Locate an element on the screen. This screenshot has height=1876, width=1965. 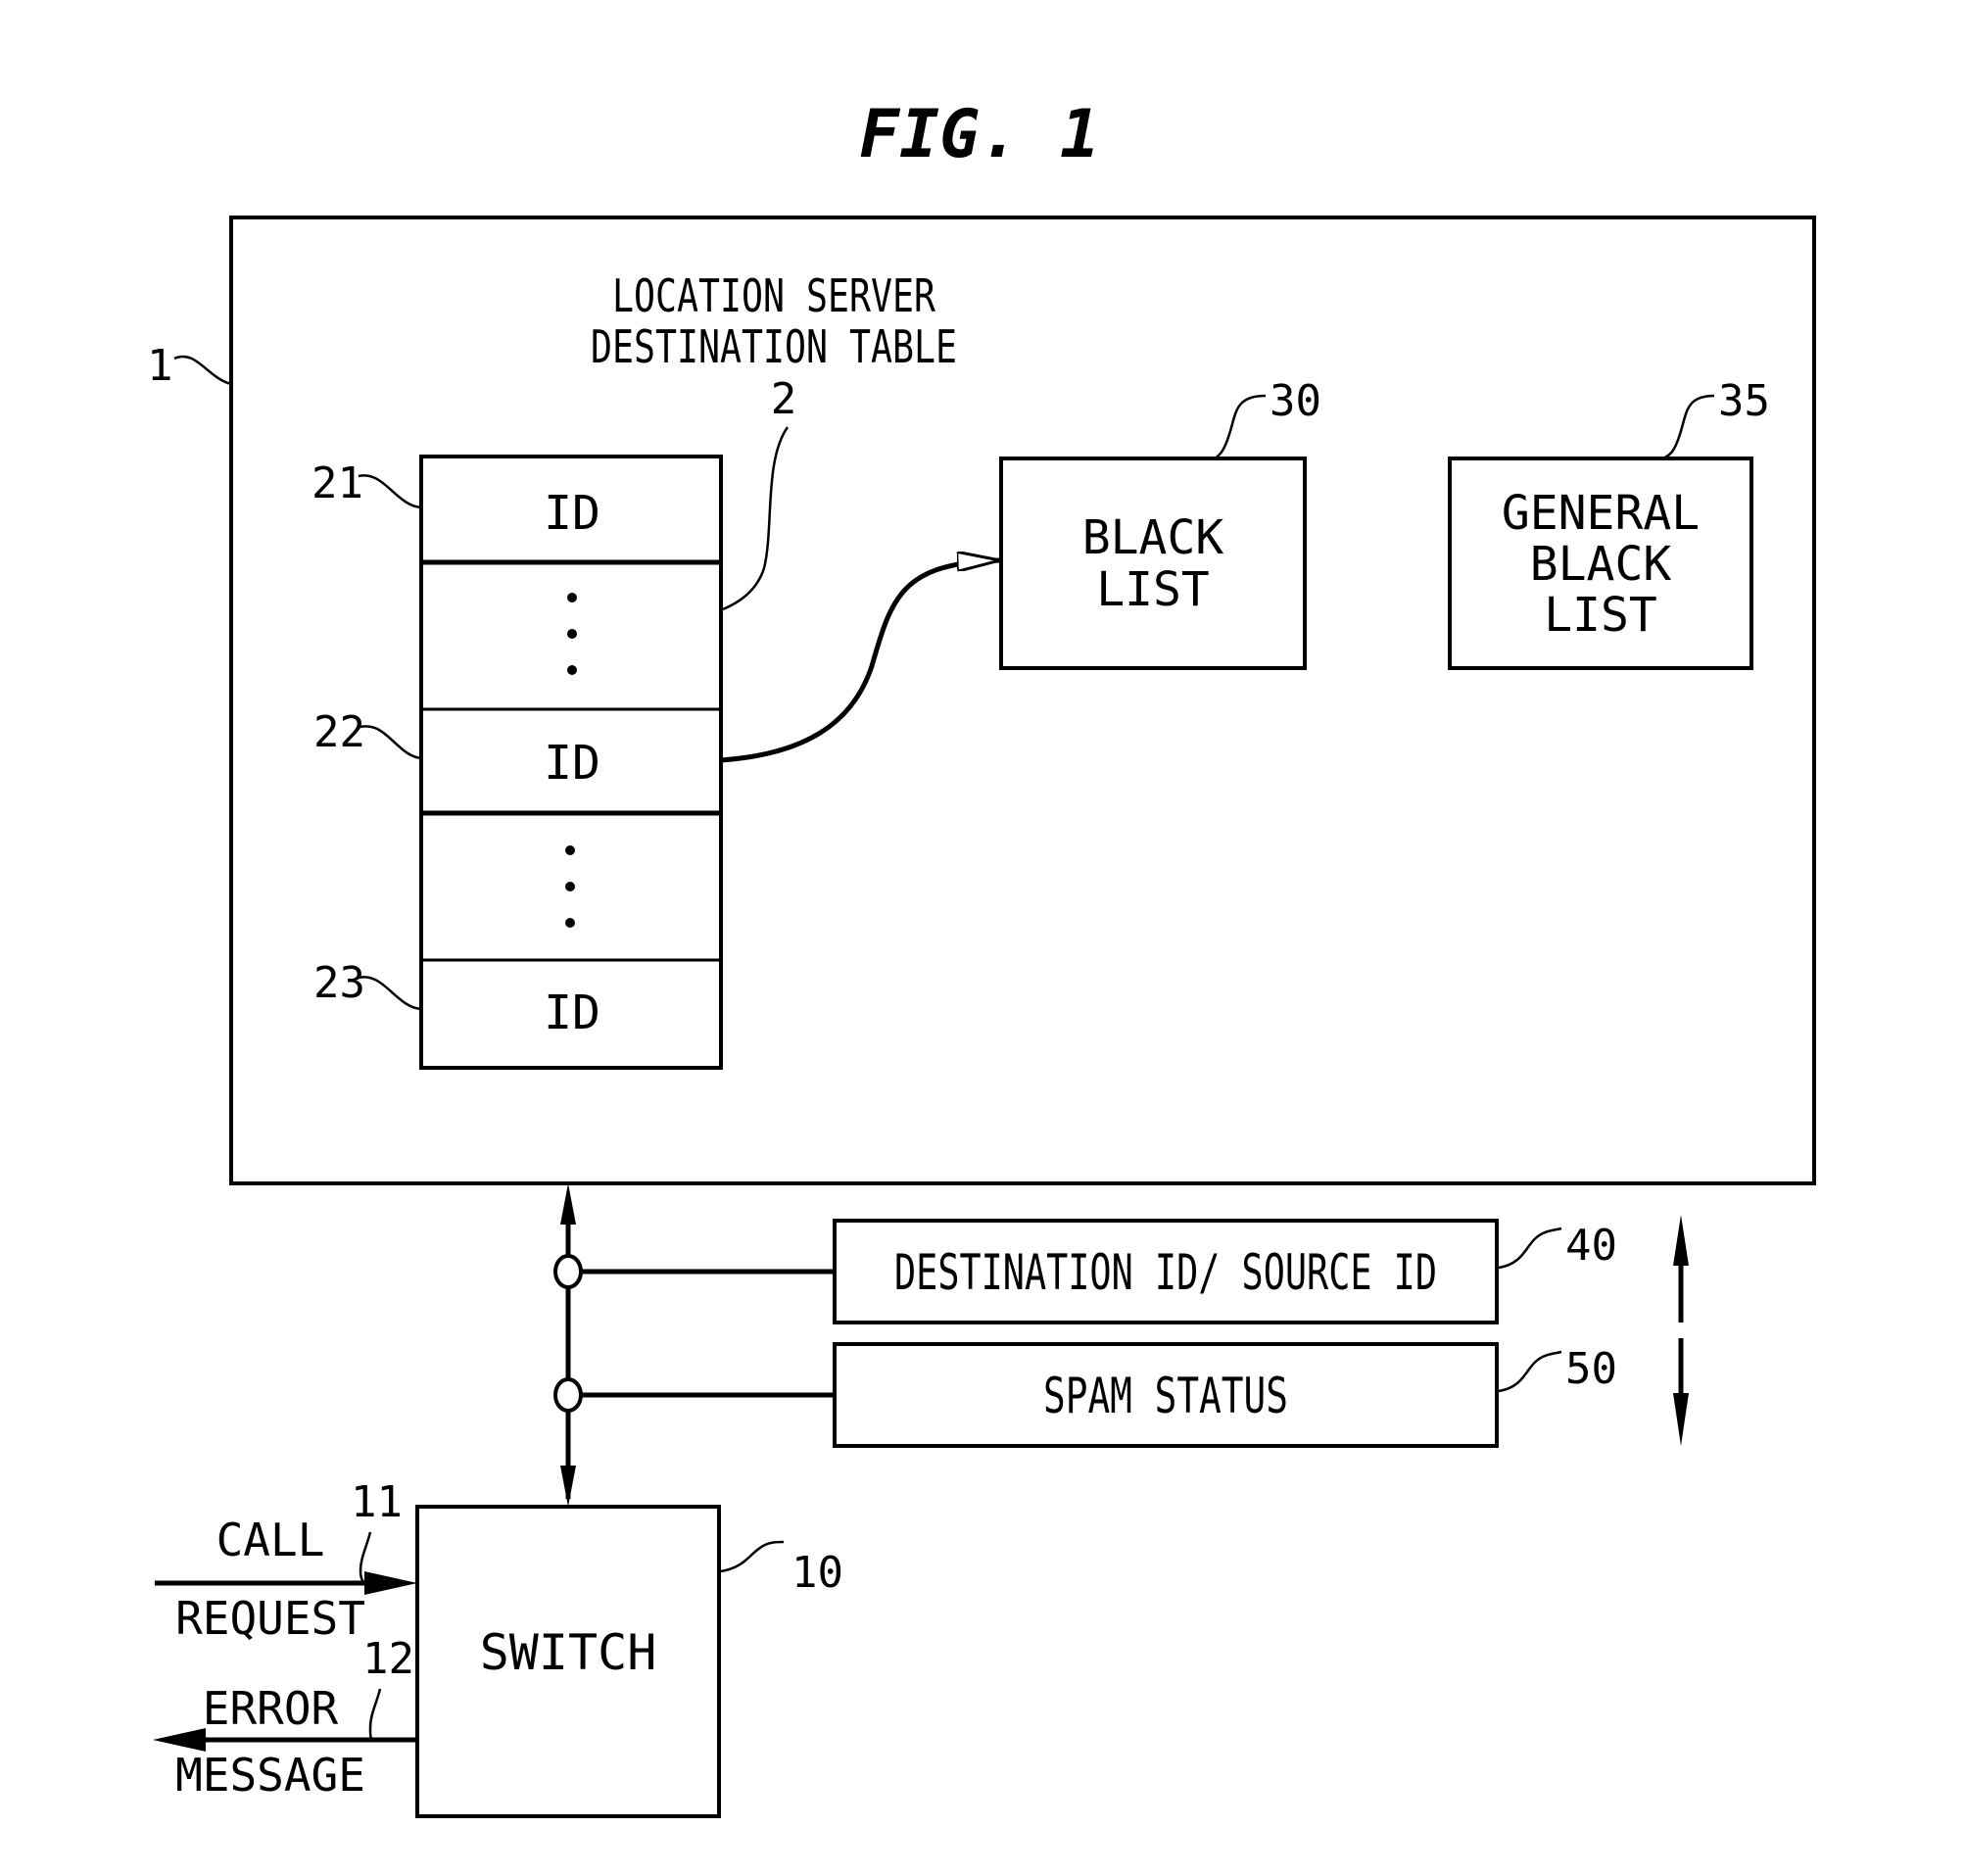
switch-label: SWITCH is located at coordinates (568, 1653).